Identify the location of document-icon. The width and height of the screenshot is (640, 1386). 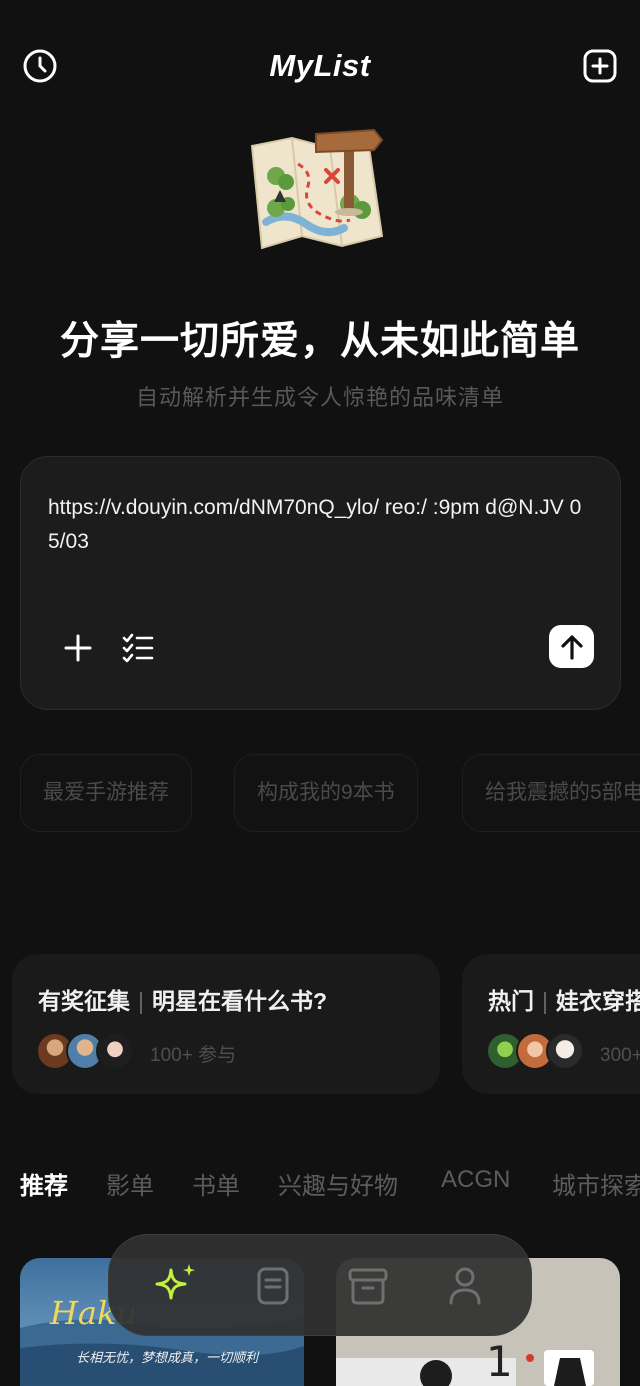
(273, 1286).